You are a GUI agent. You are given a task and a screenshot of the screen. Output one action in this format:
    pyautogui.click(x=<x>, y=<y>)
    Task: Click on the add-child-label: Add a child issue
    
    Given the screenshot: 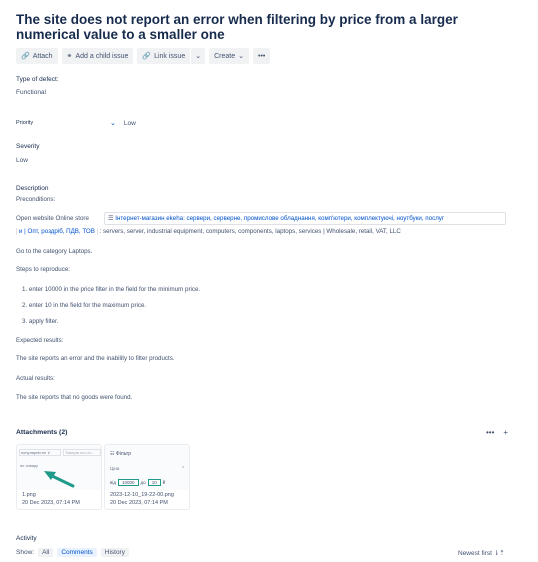 What is the action you would take?
    pyautogui.click(x=102, y=56)
    